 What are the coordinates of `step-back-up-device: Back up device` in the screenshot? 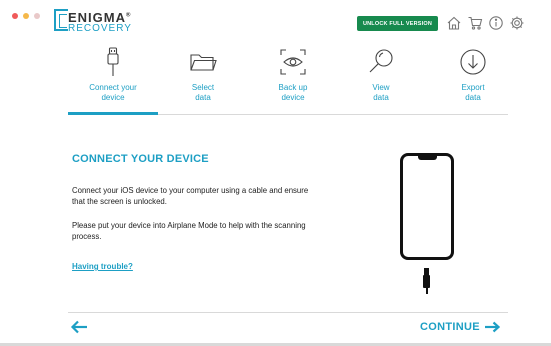 It's located at (293, 74).